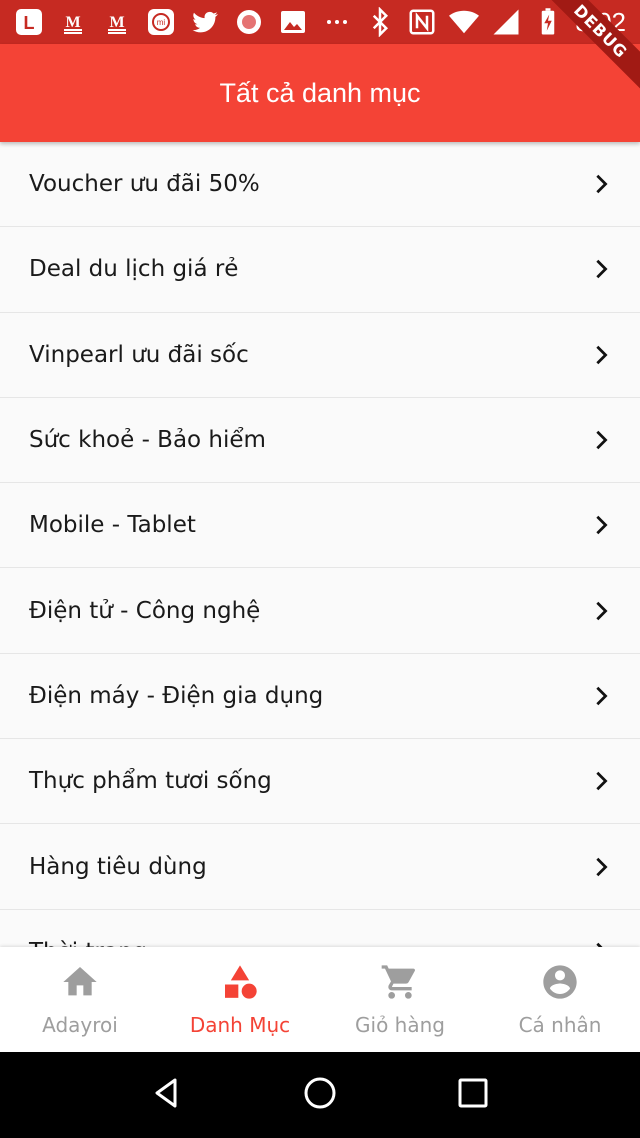 The image size is (640, 1138). I want to click on svg-text: mi, so click(161, 22).